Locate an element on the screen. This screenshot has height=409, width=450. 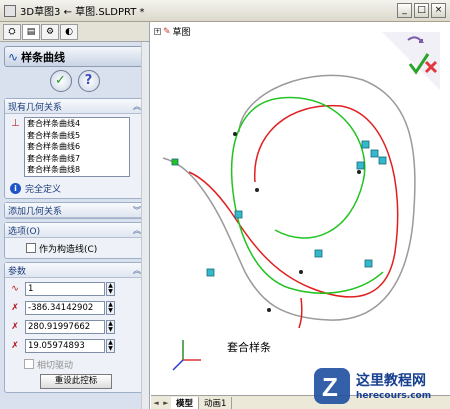
close-button: × is located at coordinates (438, 10).